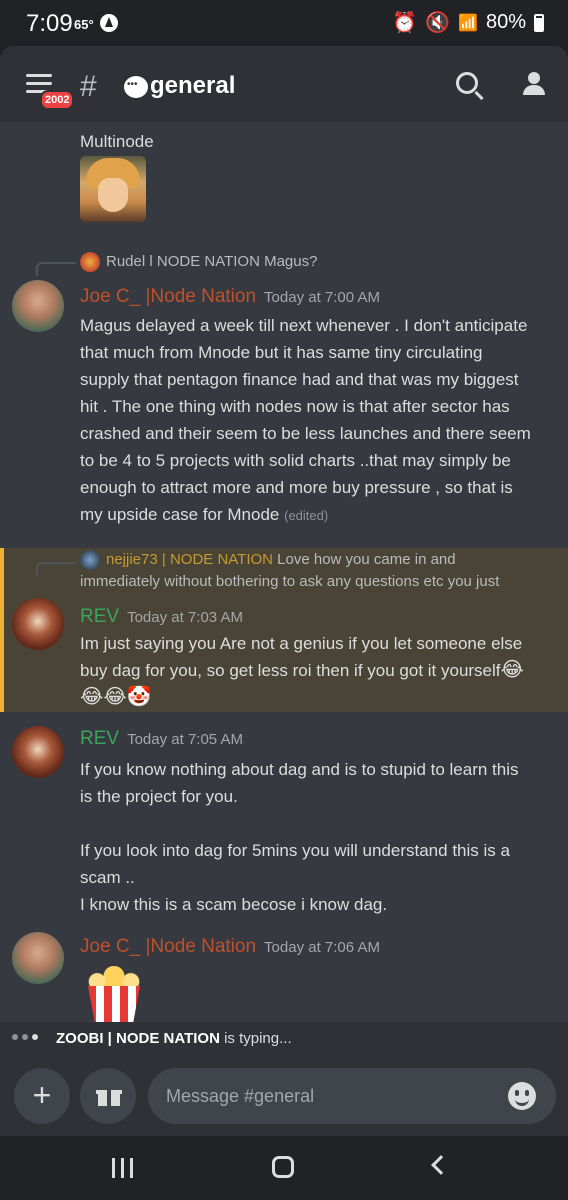 This screenshot has width=568, height=1200. Describe the element at coordinates (505, 22) in the screenshot. I see `battery-level: 80%` at that location.